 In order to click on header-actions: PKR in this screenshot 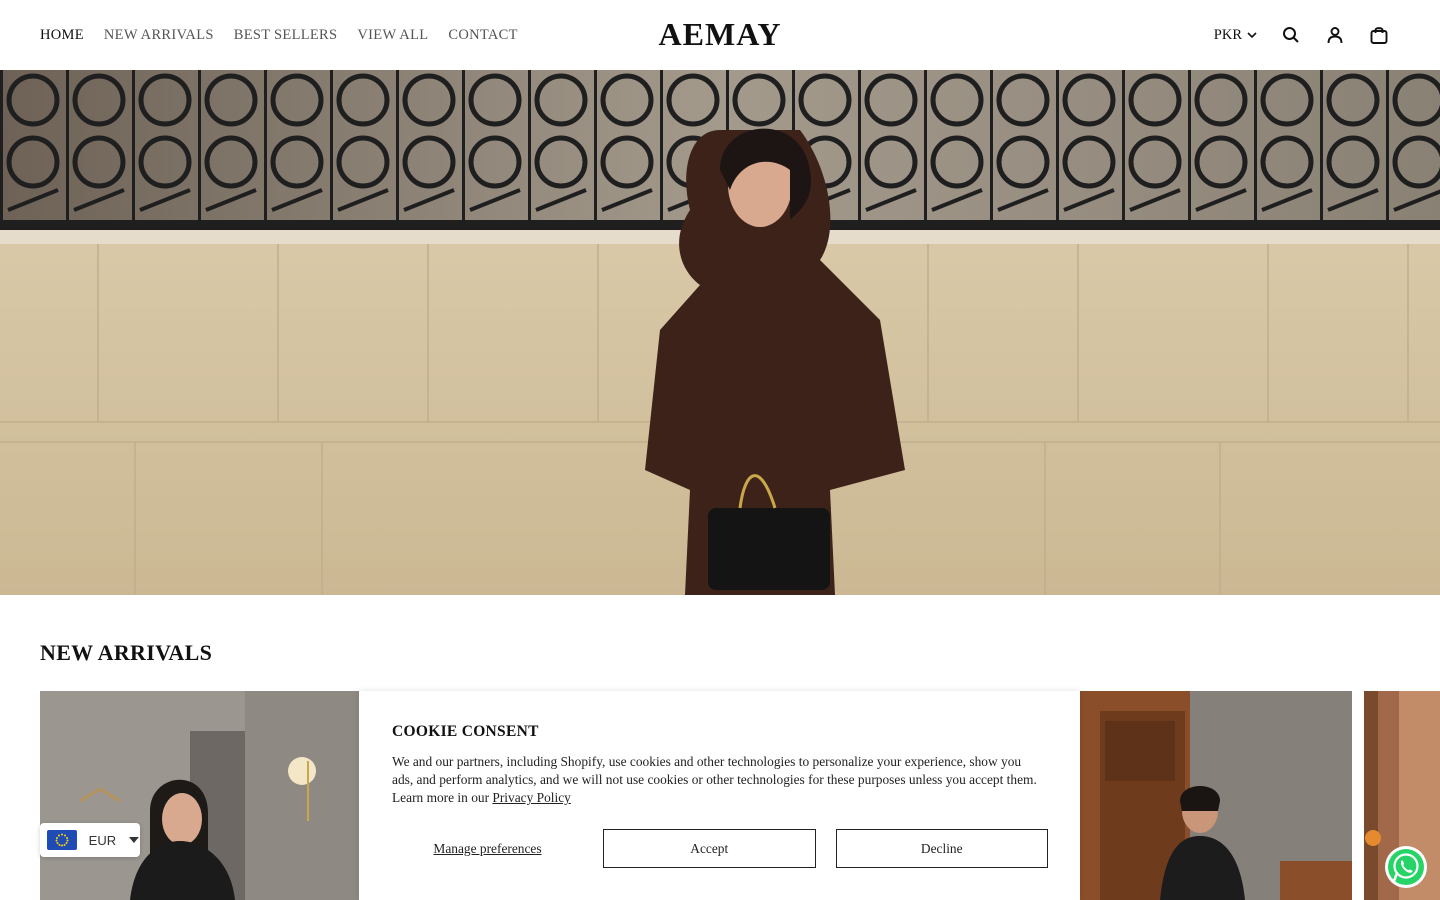, I will do `click(1302, 35)`.